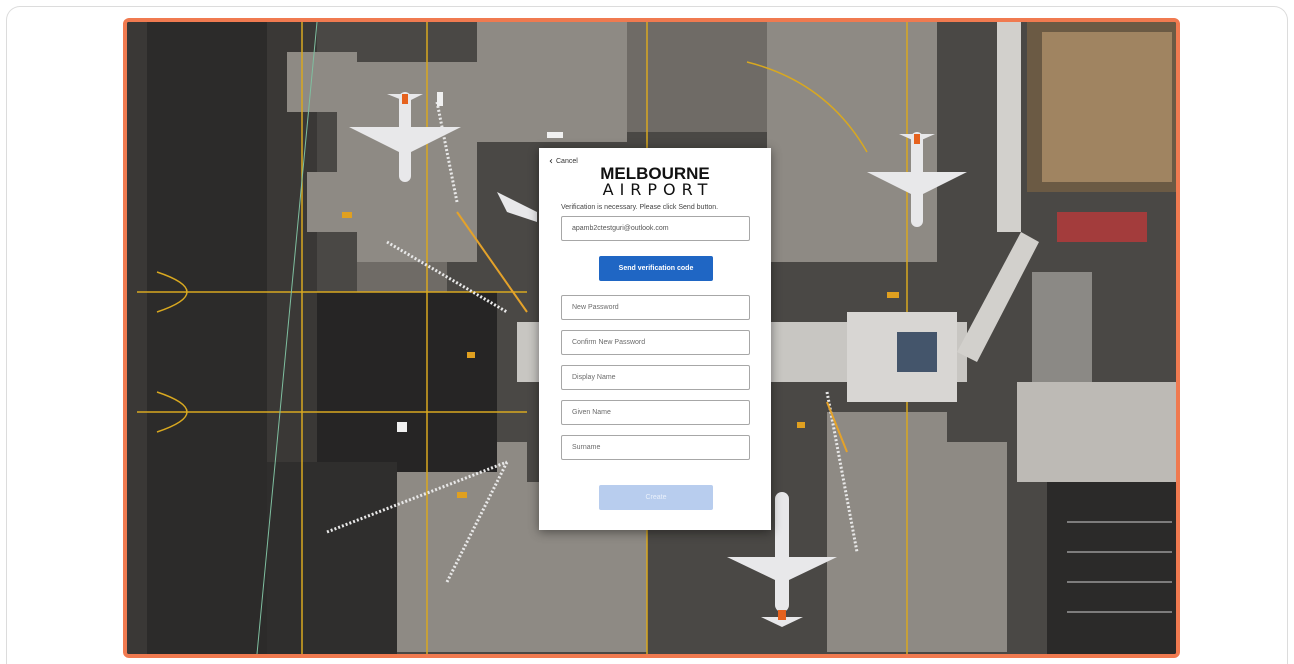 The height and width of the screenshot is (664, 1294). Describe the element at coordinates (655, 377) in the screenshot. I see `display-name-field: Display Name` at that location.